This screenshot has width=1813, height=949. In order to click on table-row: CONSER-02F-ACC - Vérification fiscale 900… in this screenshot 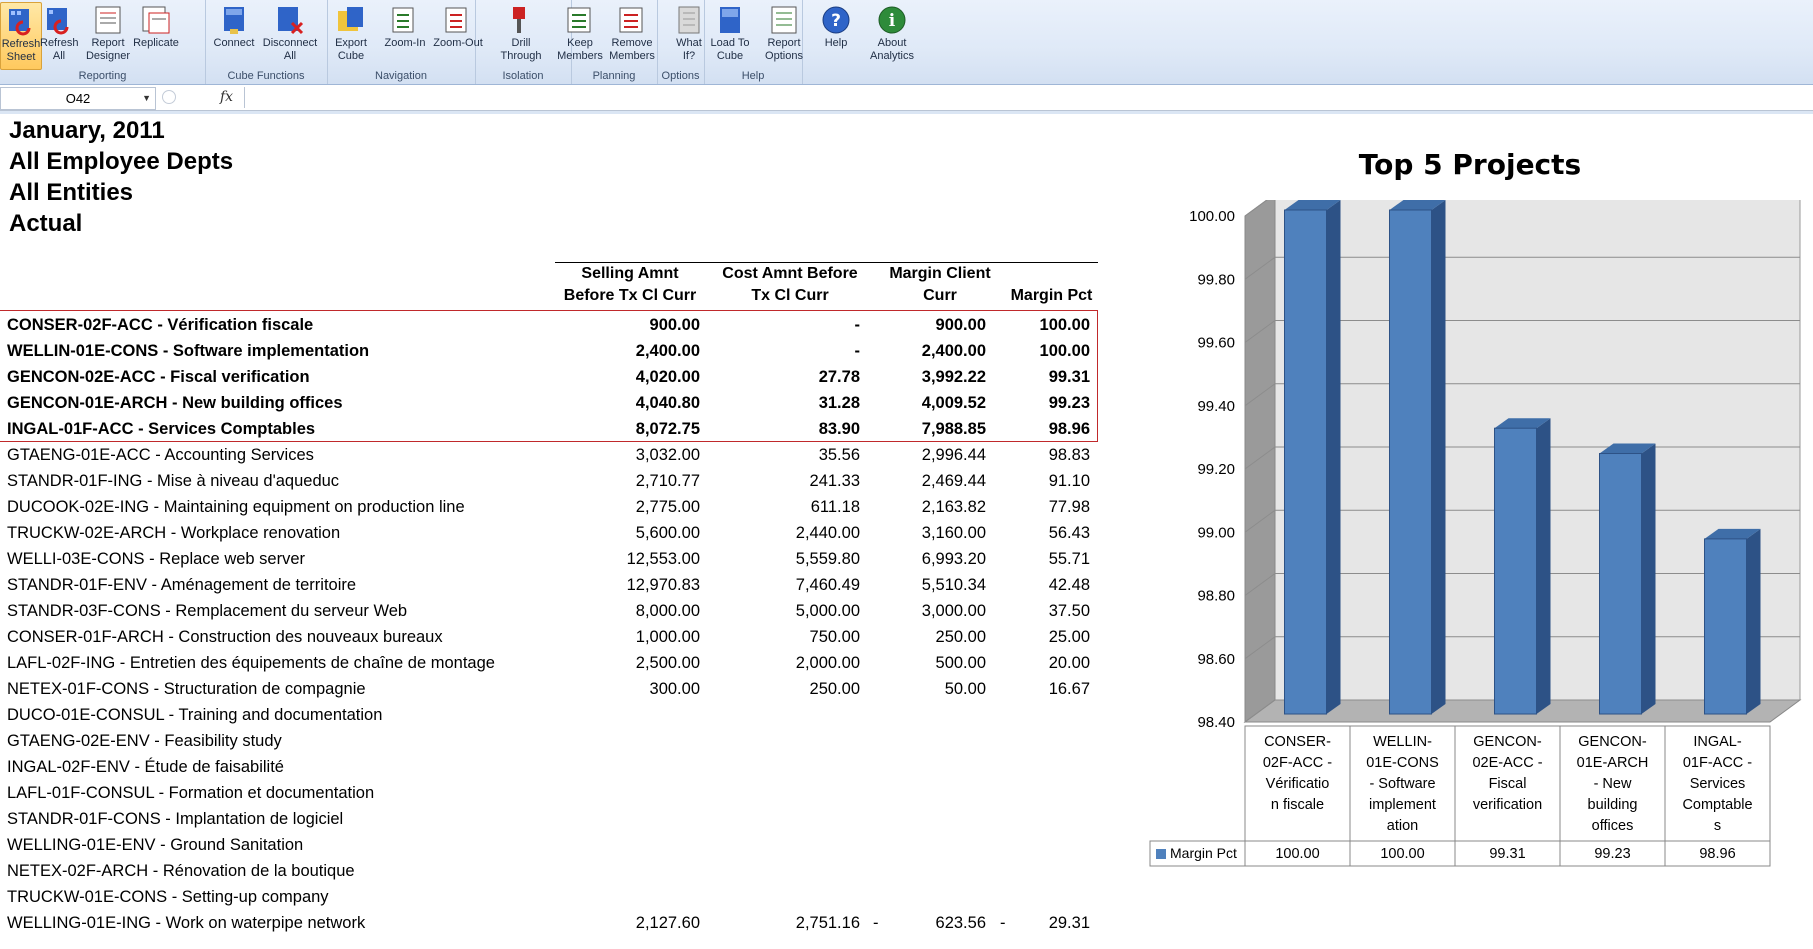, I will do `click(550, 325)`.